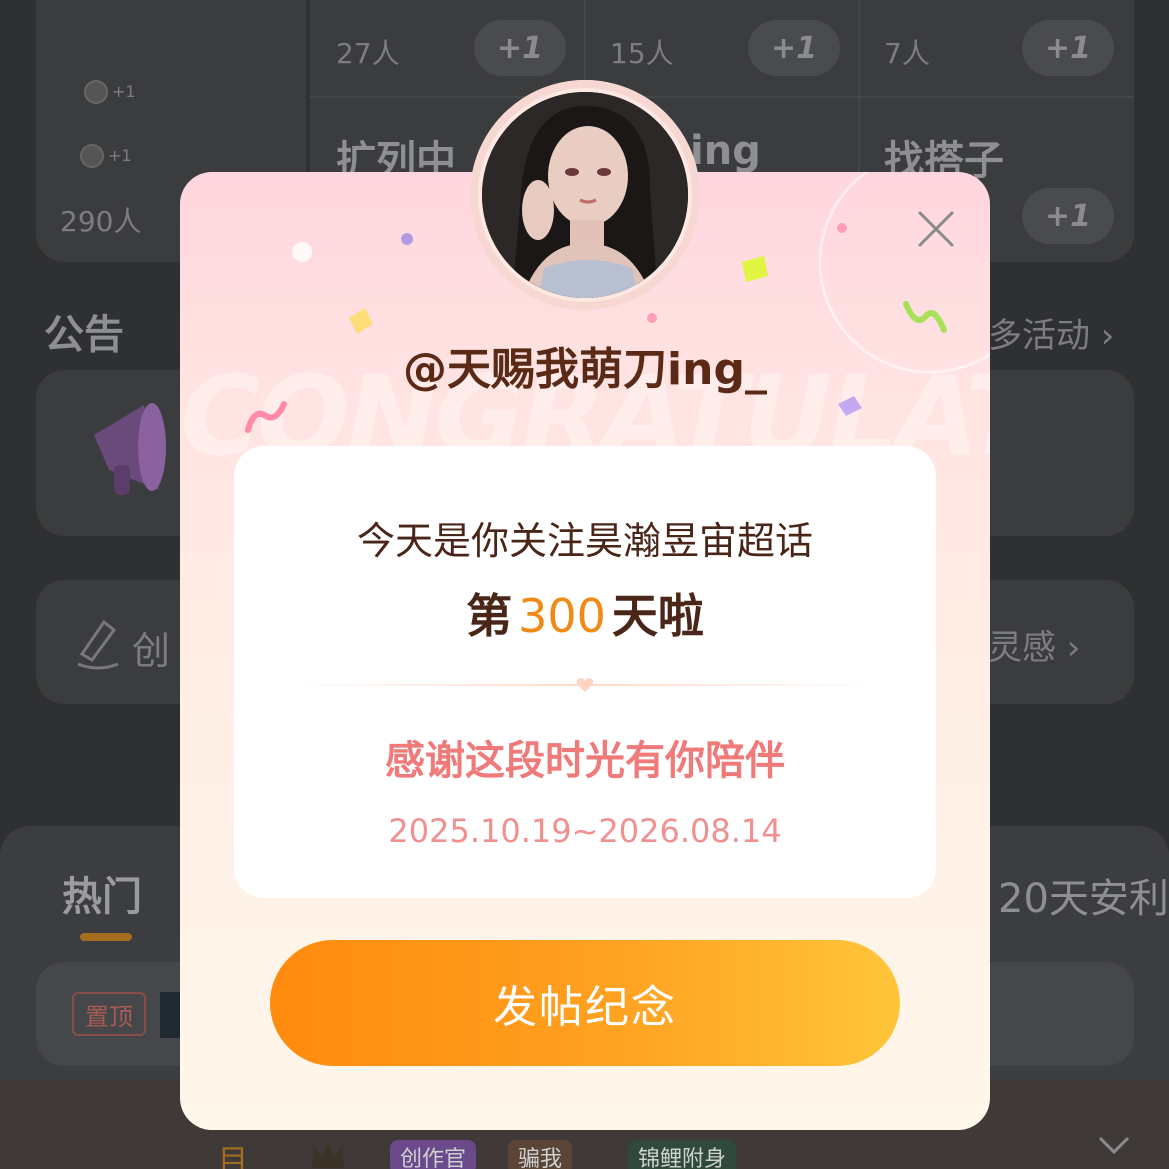 The width and height of the screenshot is (1169, 1169). I want to click on megaphone-icon, so click(130, 449).